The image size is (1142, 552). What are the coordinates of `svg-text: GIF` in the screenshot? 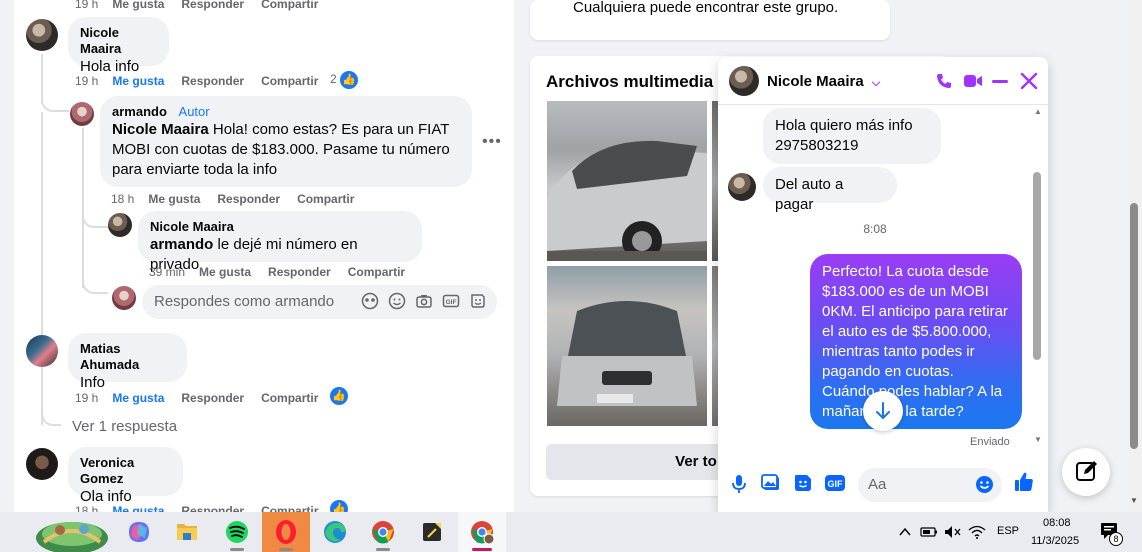 It's located at (451, 302).